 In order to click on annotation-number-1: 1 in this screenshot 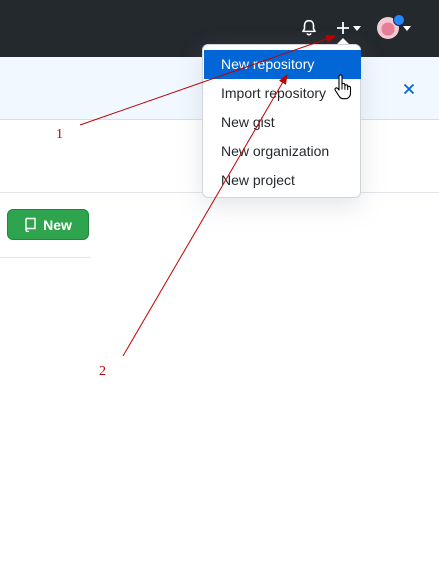, I will do `click(59, 134)`.